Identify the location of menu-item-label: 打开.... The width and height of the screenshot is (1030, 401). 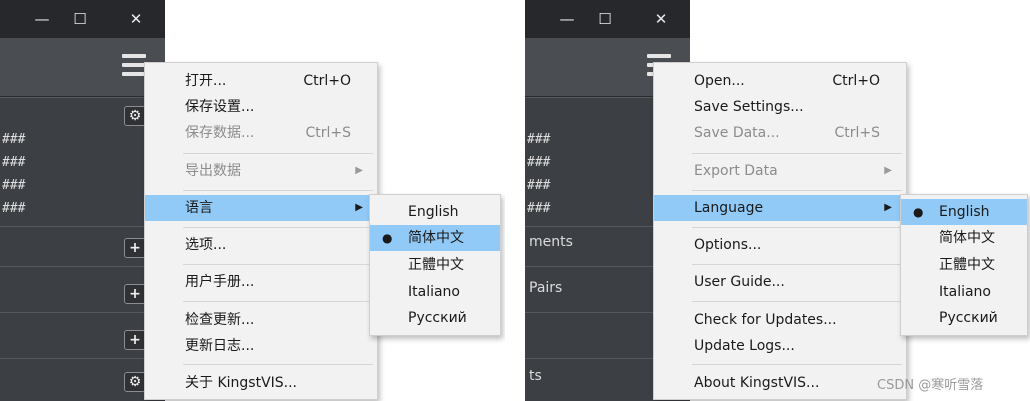
(206, 81).